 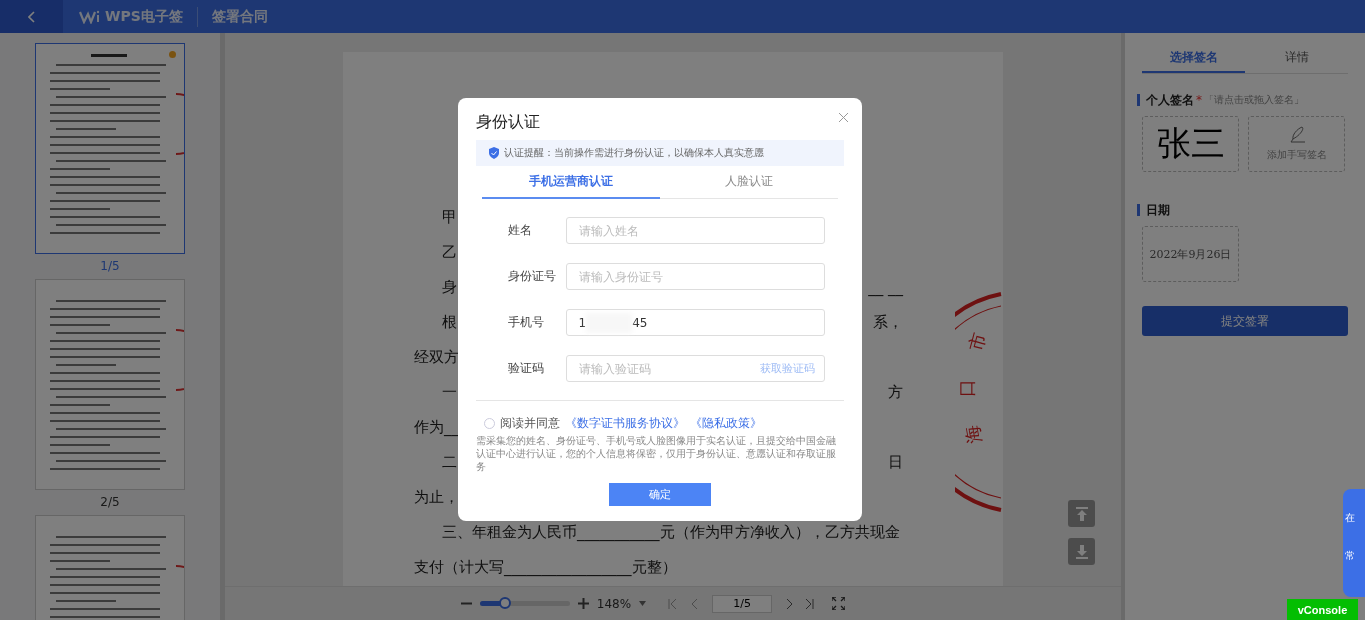 I want to click on date-text: 2022年9月26日, so click(x=1190, y=254).